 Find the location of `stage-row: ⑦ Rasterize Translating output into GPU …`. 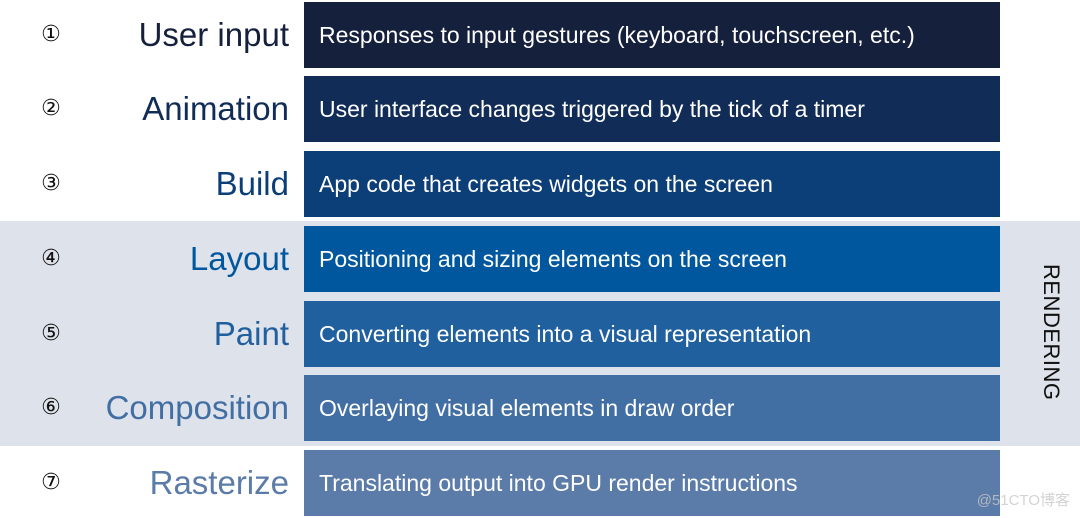

stage-row: ⑦ Rasterize Translating output into GPU … is located at coordinates (500, 483).